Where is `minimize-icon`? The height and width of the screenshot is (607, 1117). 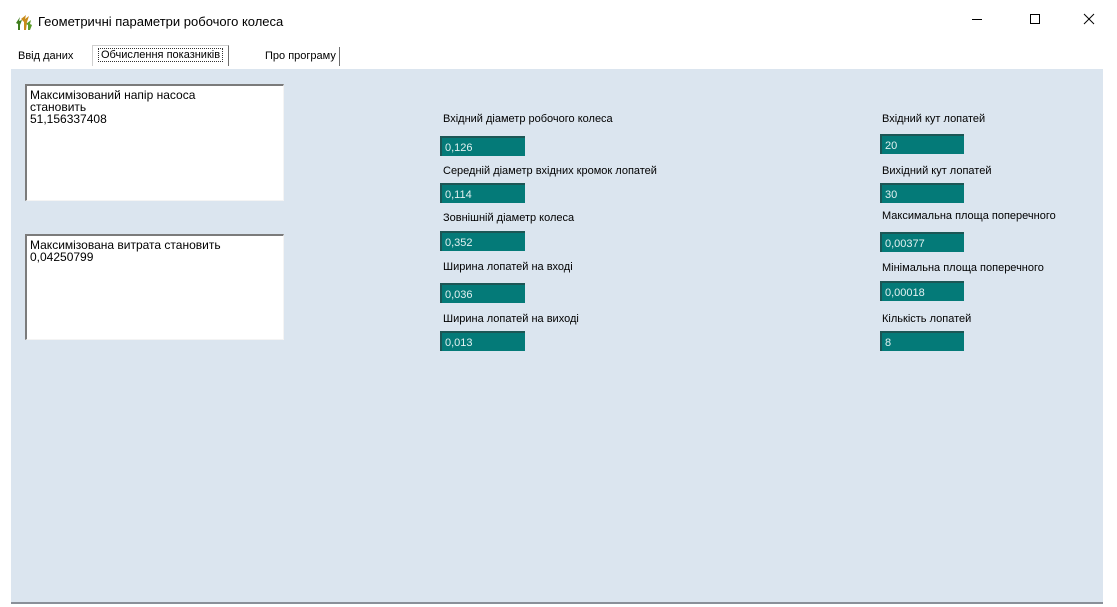 minimize-icon is located at coordinates (977, 21).